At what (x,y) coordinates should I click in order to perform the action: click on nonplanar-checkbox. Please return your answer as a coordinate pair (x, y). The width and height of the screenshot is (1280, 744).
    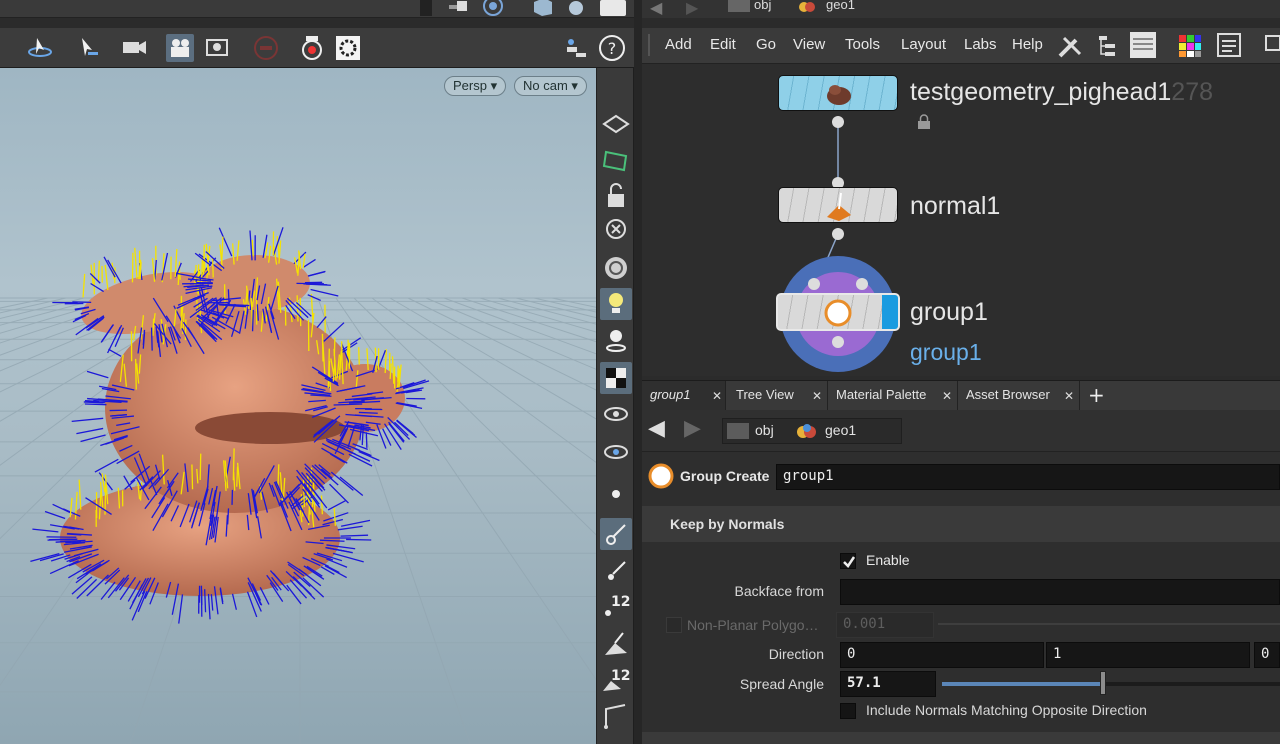
    Looking at the image, I should click on (674, 625).